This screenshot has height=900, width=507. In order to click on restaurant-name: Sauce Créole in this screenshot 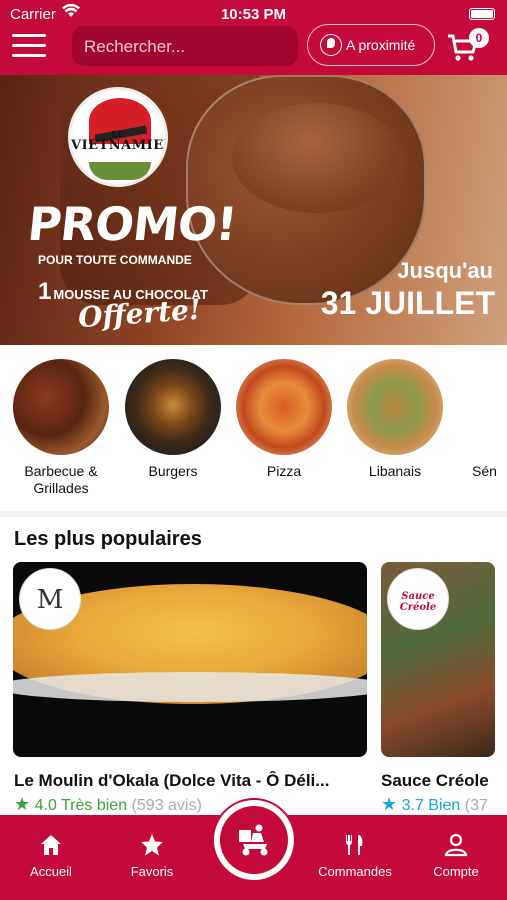, I will do `click(444, 781)`.